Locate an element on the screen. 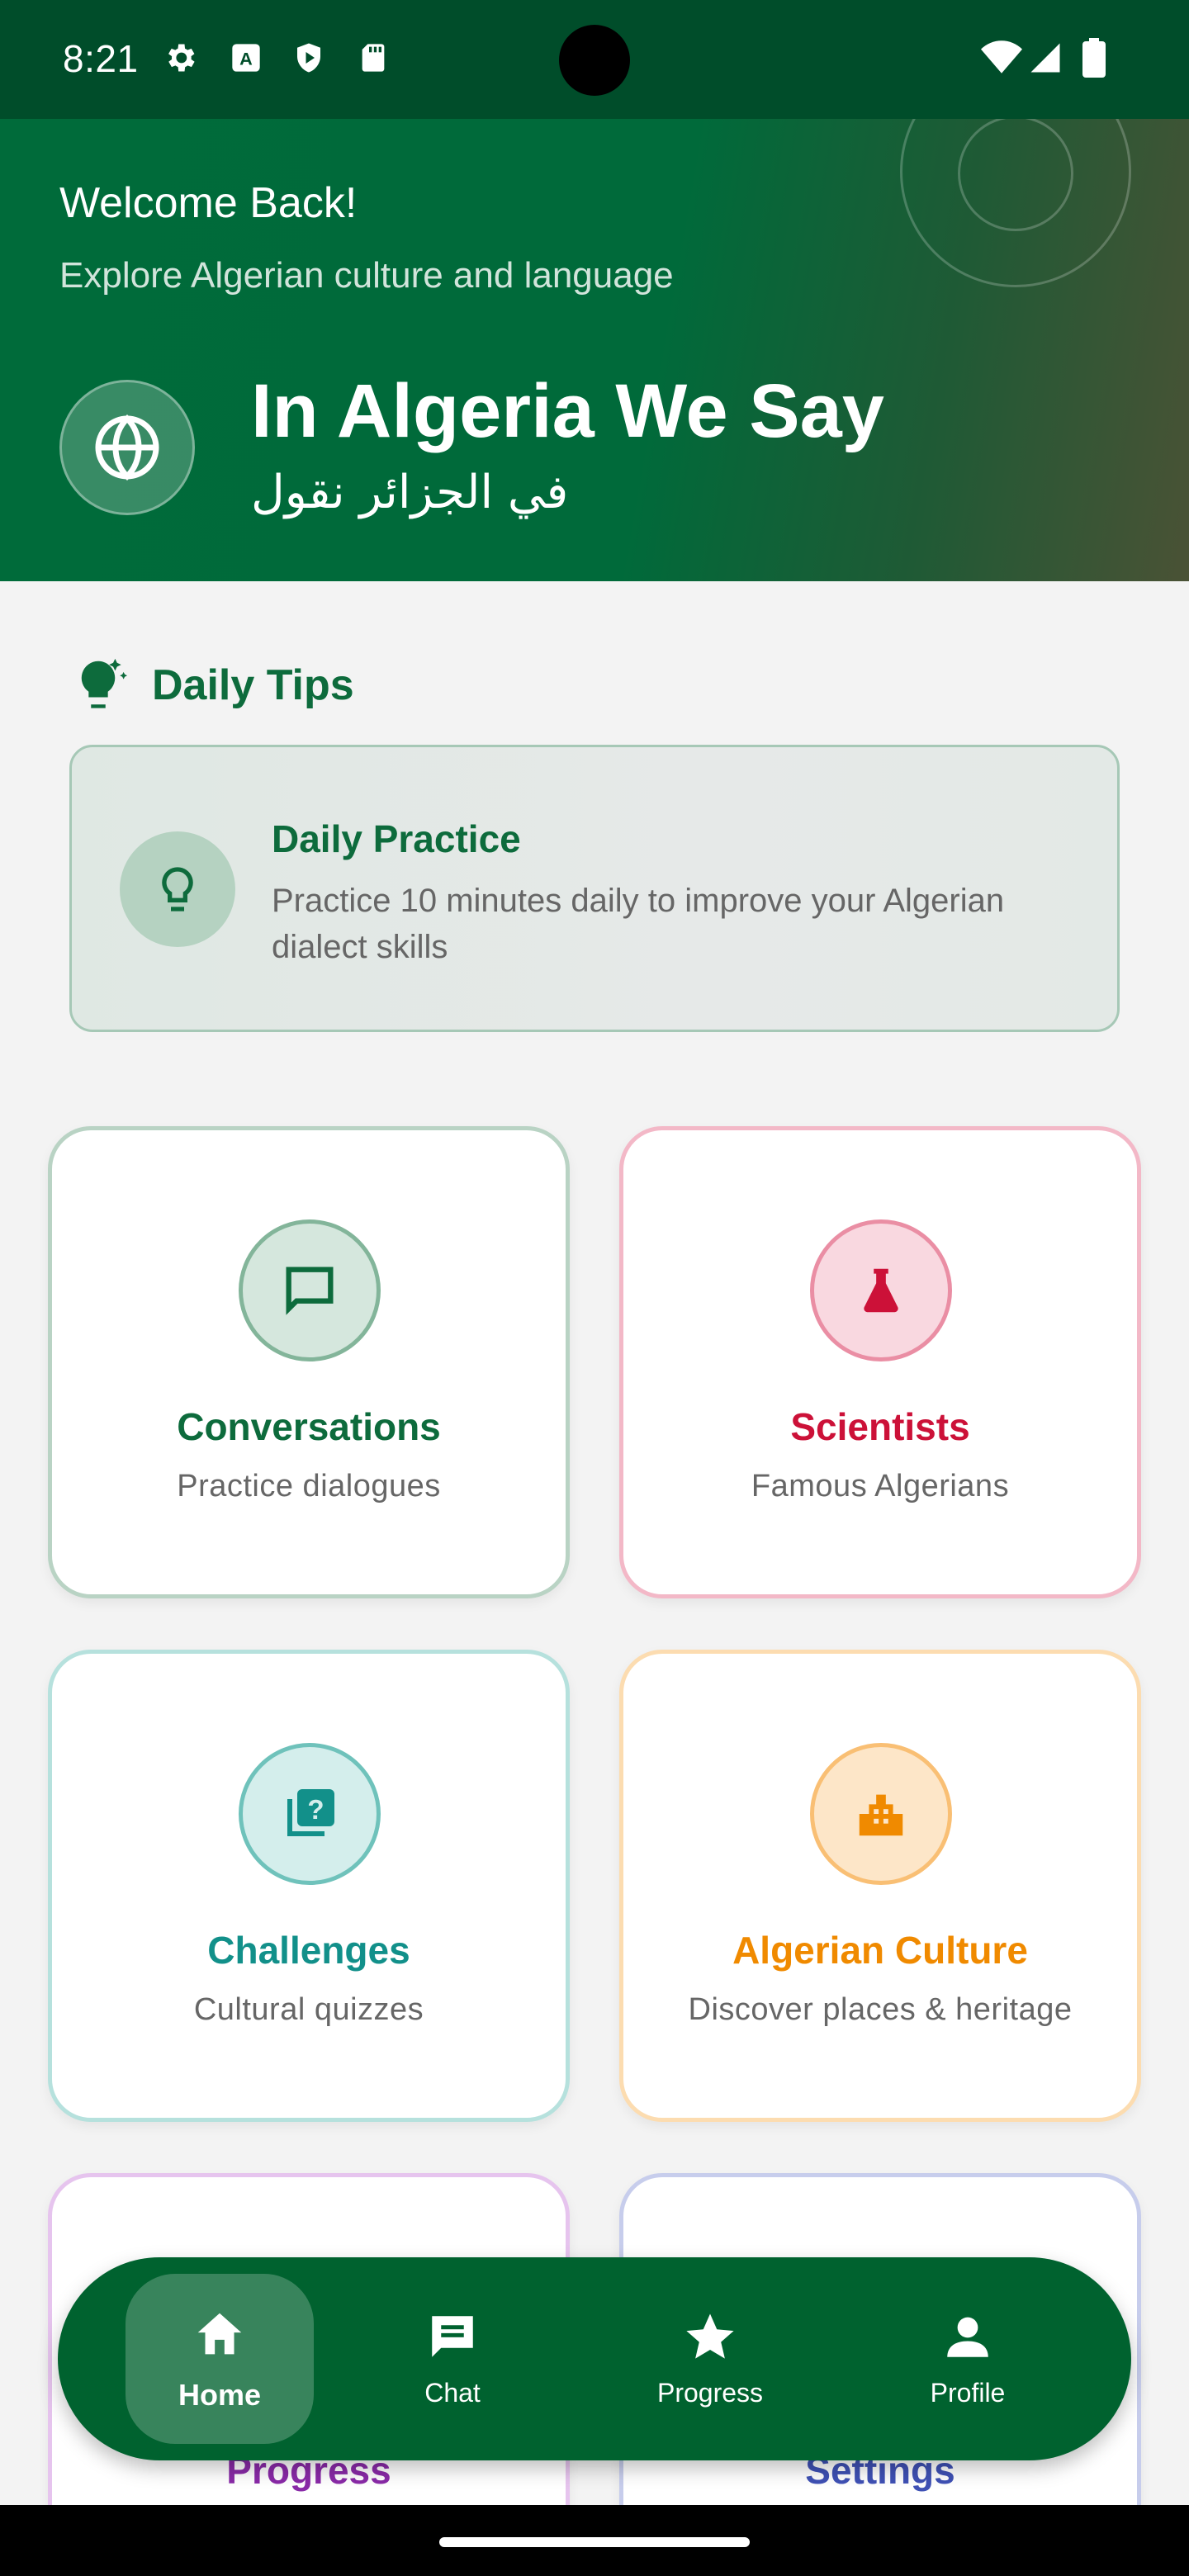  welcome-subtitle: Explore Algerian culture and language is located at coordinates (366, 275).